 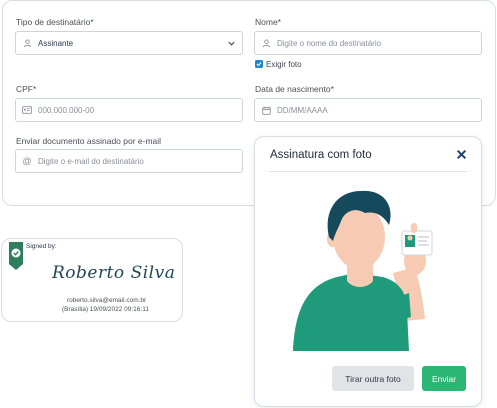 What do you see at coordinates (268, 22) in the screenshot?
I see `name-label: Nome*` at bounding box center [268, 22].